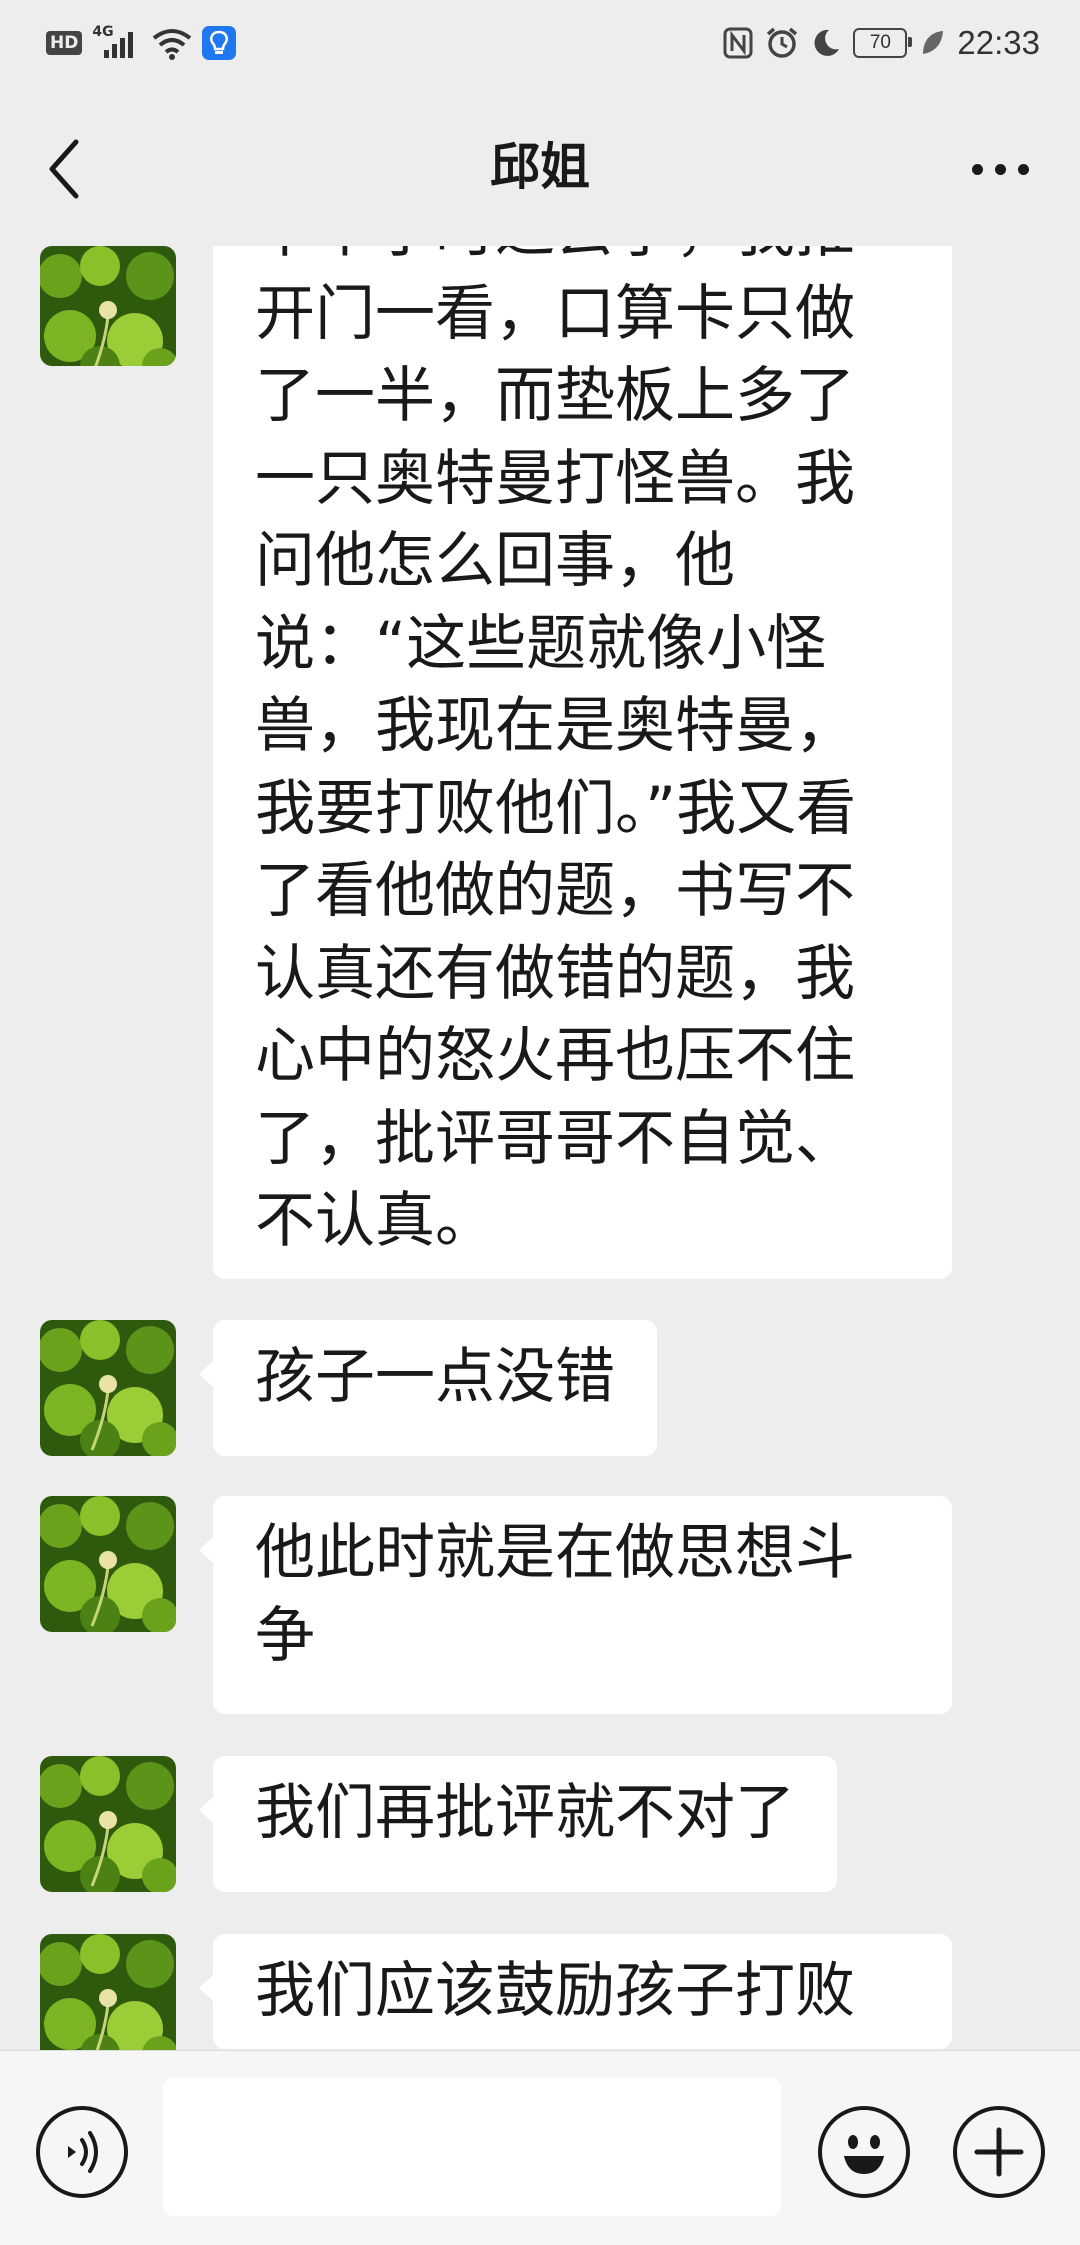 The height and width of the screenshot is (2245, 1080). I want to click on chat-title: 邱姐, so click(540, 167).